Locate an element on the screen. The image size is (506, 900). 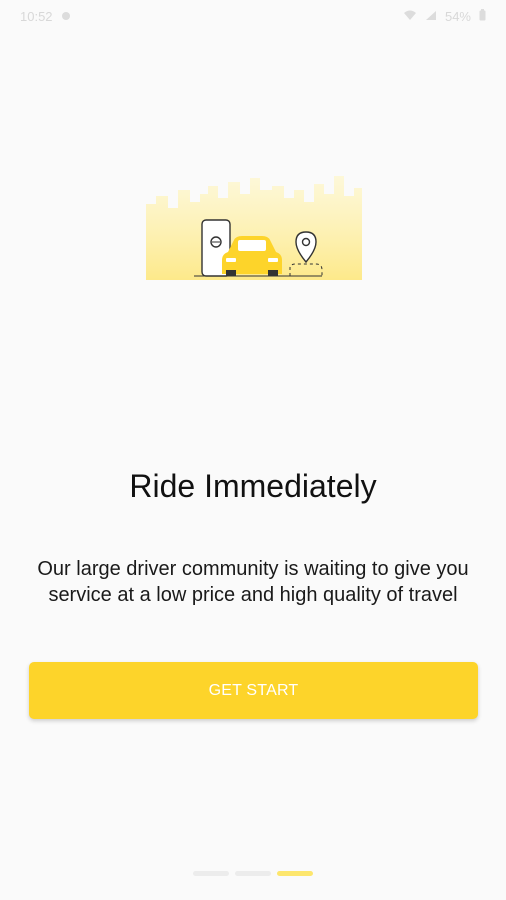
page-indicator is located at coordinates (253, 873).